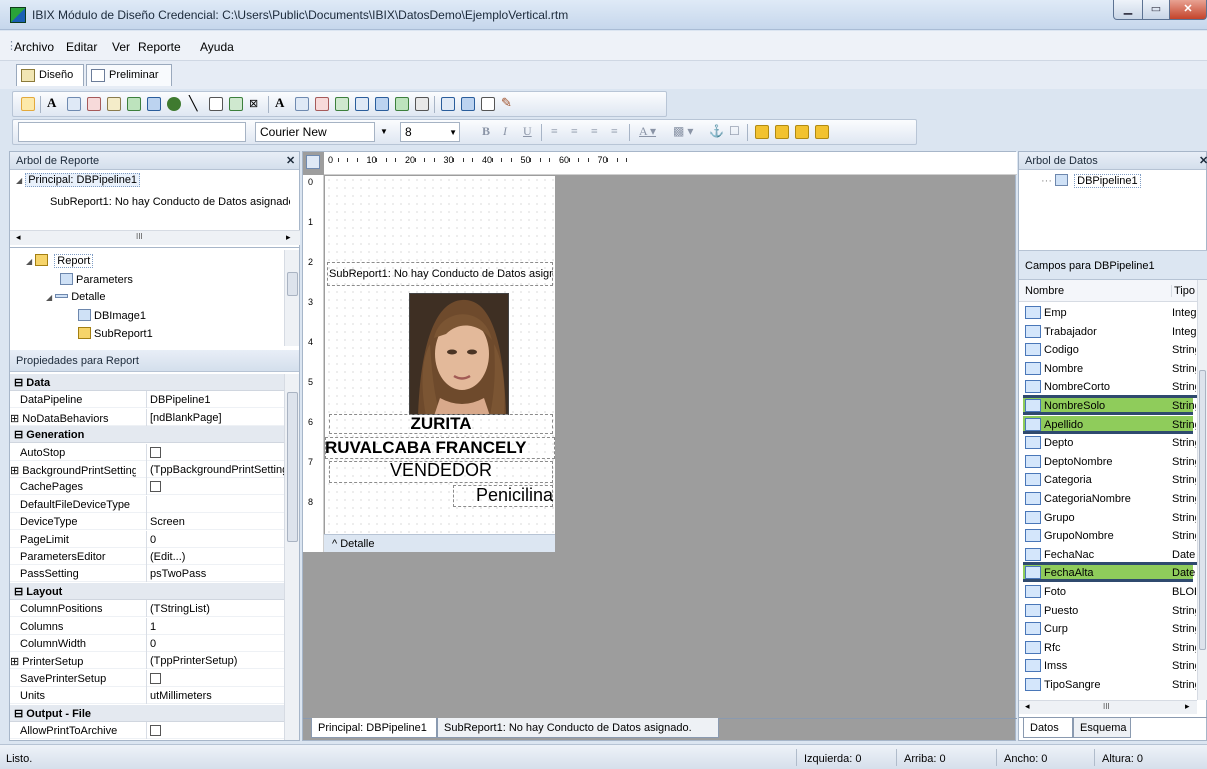 This screenshot has width=1207, height=769. What do you see at coordinates (1109, 313) in the screenshot?
I see `field-row: Emp Integer` at bounding box center [1109, 313].